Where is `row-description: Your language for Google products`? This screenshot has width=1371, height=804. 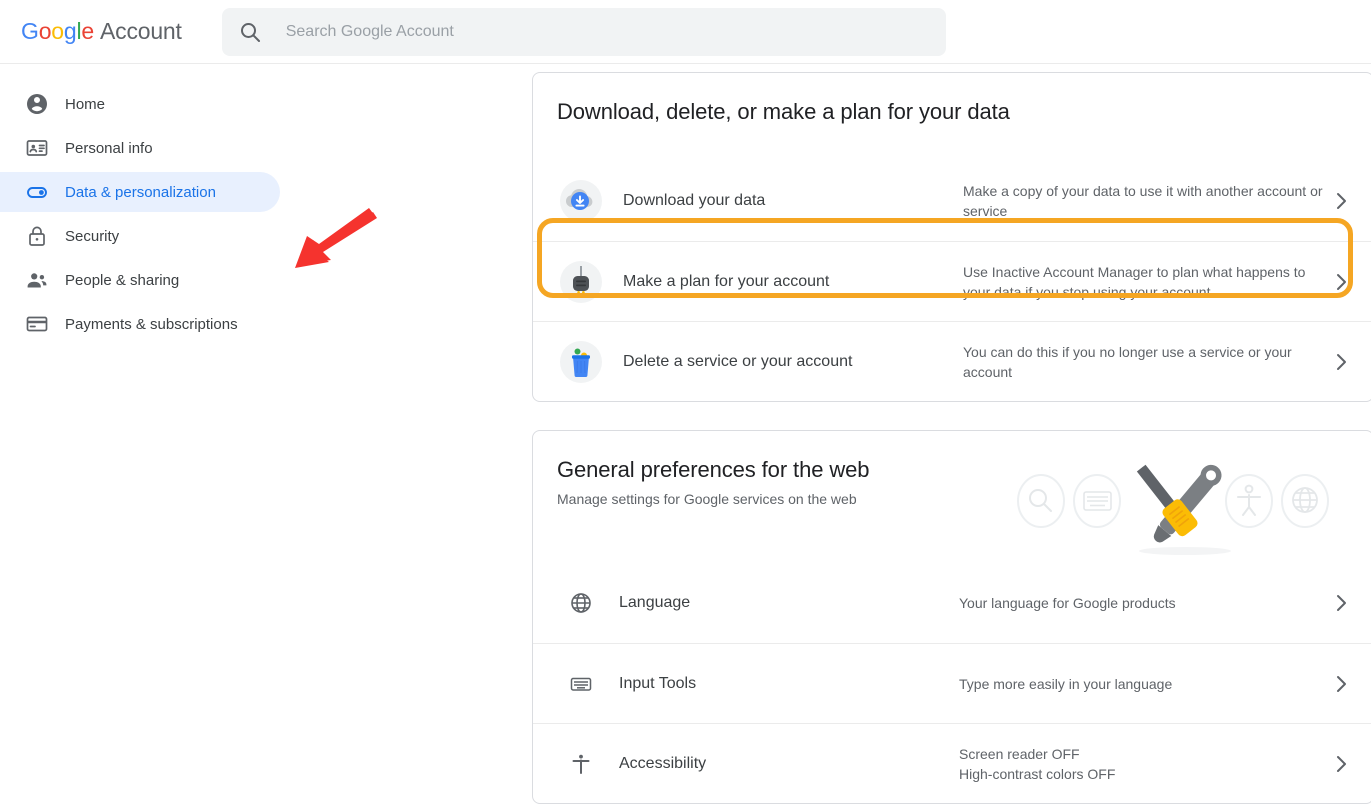
row-description: Your language for Google products is located at coordinates (1067, 603).